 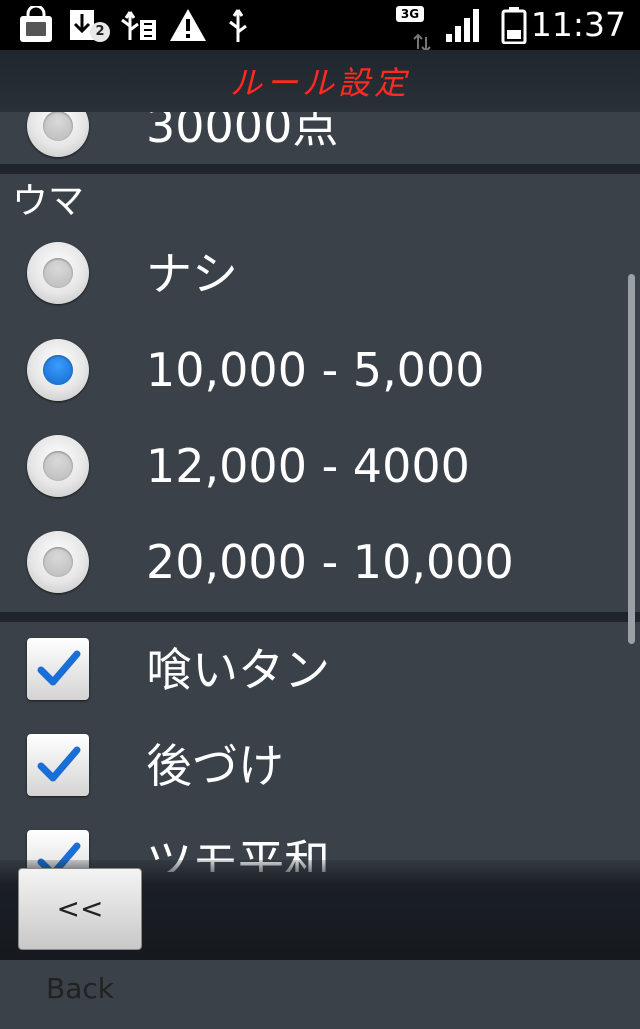 What do you see at coordinates (320, 274) in the screenshot?
I see `radio-row-uma-none: ナシ` at bounding box center [320, 274].